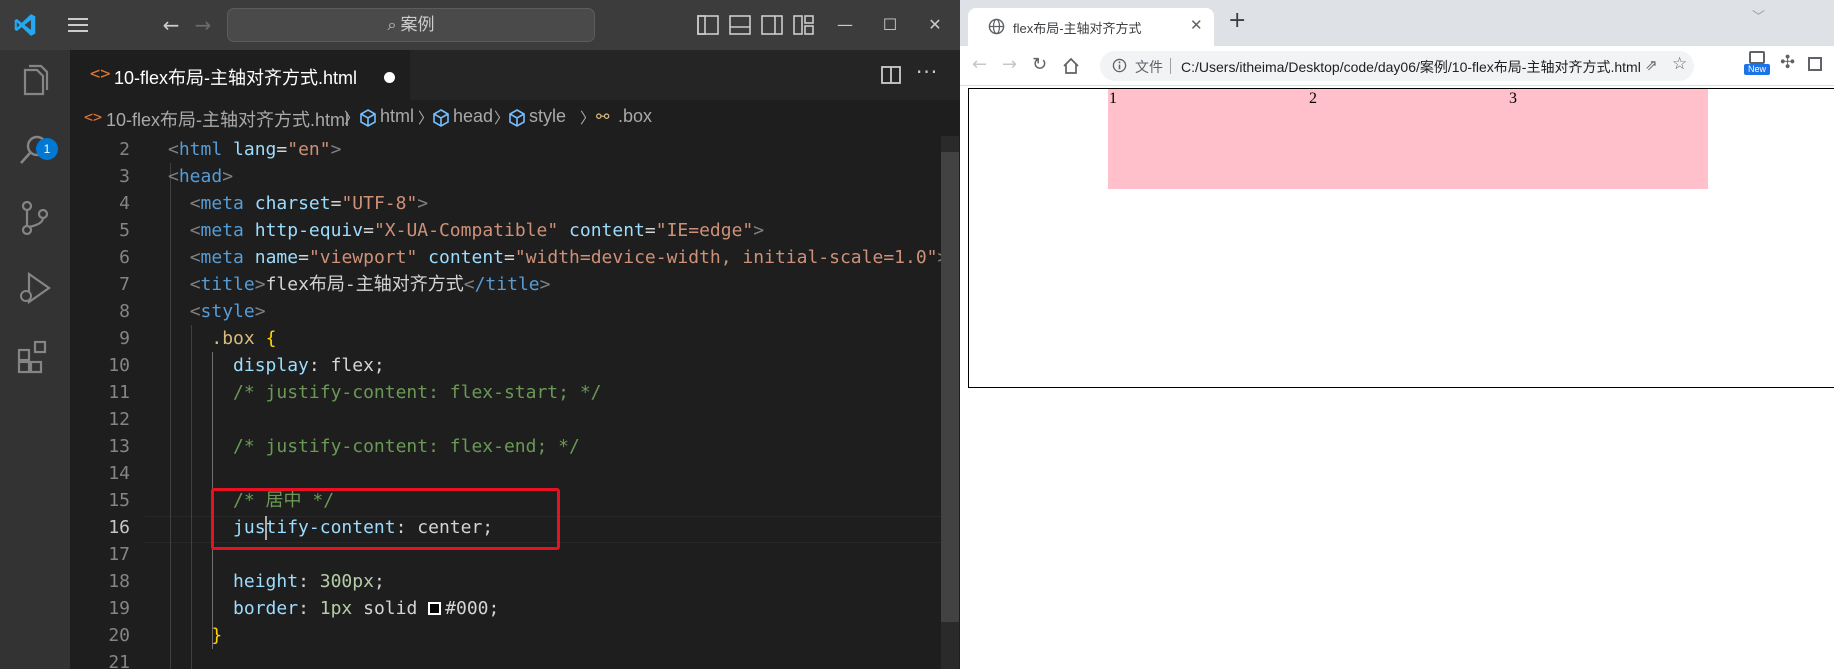 The image size is (1834, 669). I want to click on tab-search-chevron-icon: ﹀, so click(1758, 15).